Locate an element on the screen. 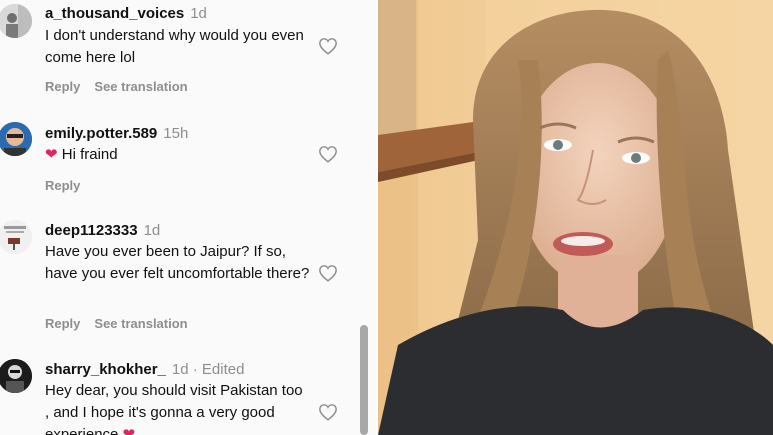  comment-username: a_thousand_voices 1d is located at coordinates (126, 13).